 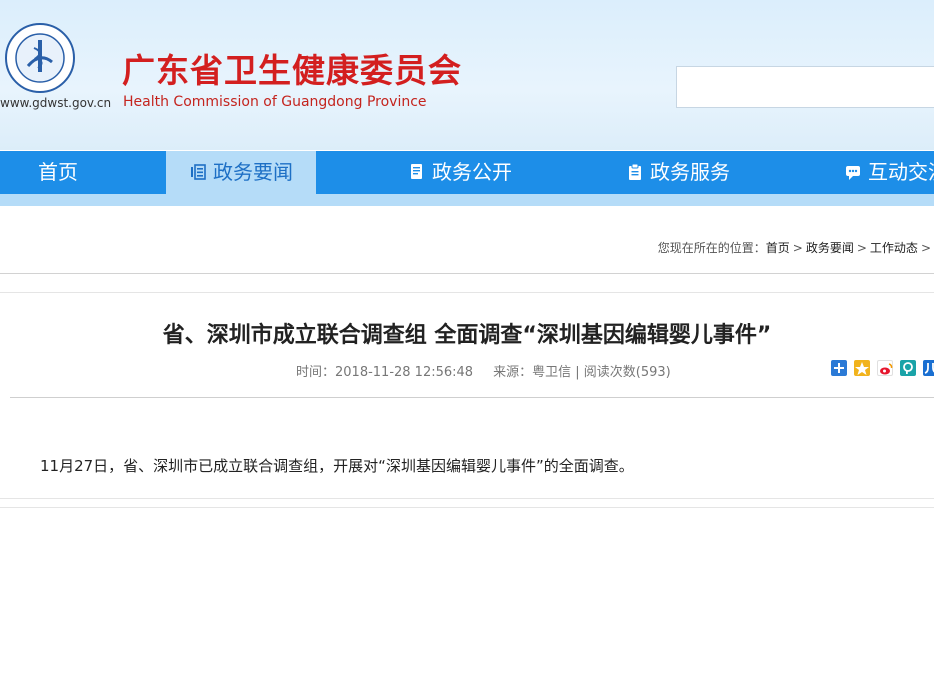 I want to click on site-url: www.gdwst.gov.cn, so click(x=55, y=103).